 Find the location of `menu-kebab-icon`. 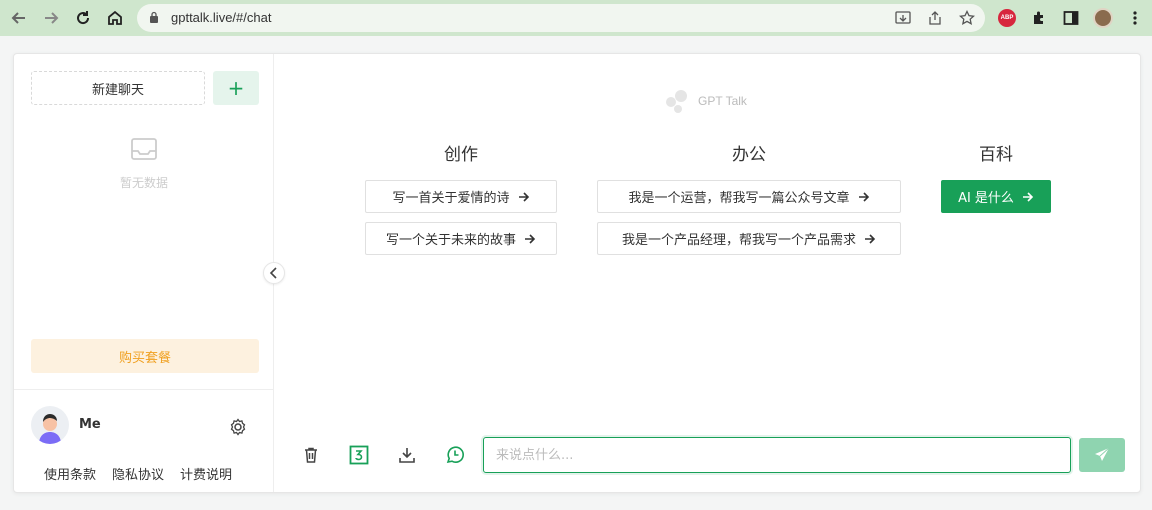

menu-kebab-icon is located at coordinates (1135, 18).